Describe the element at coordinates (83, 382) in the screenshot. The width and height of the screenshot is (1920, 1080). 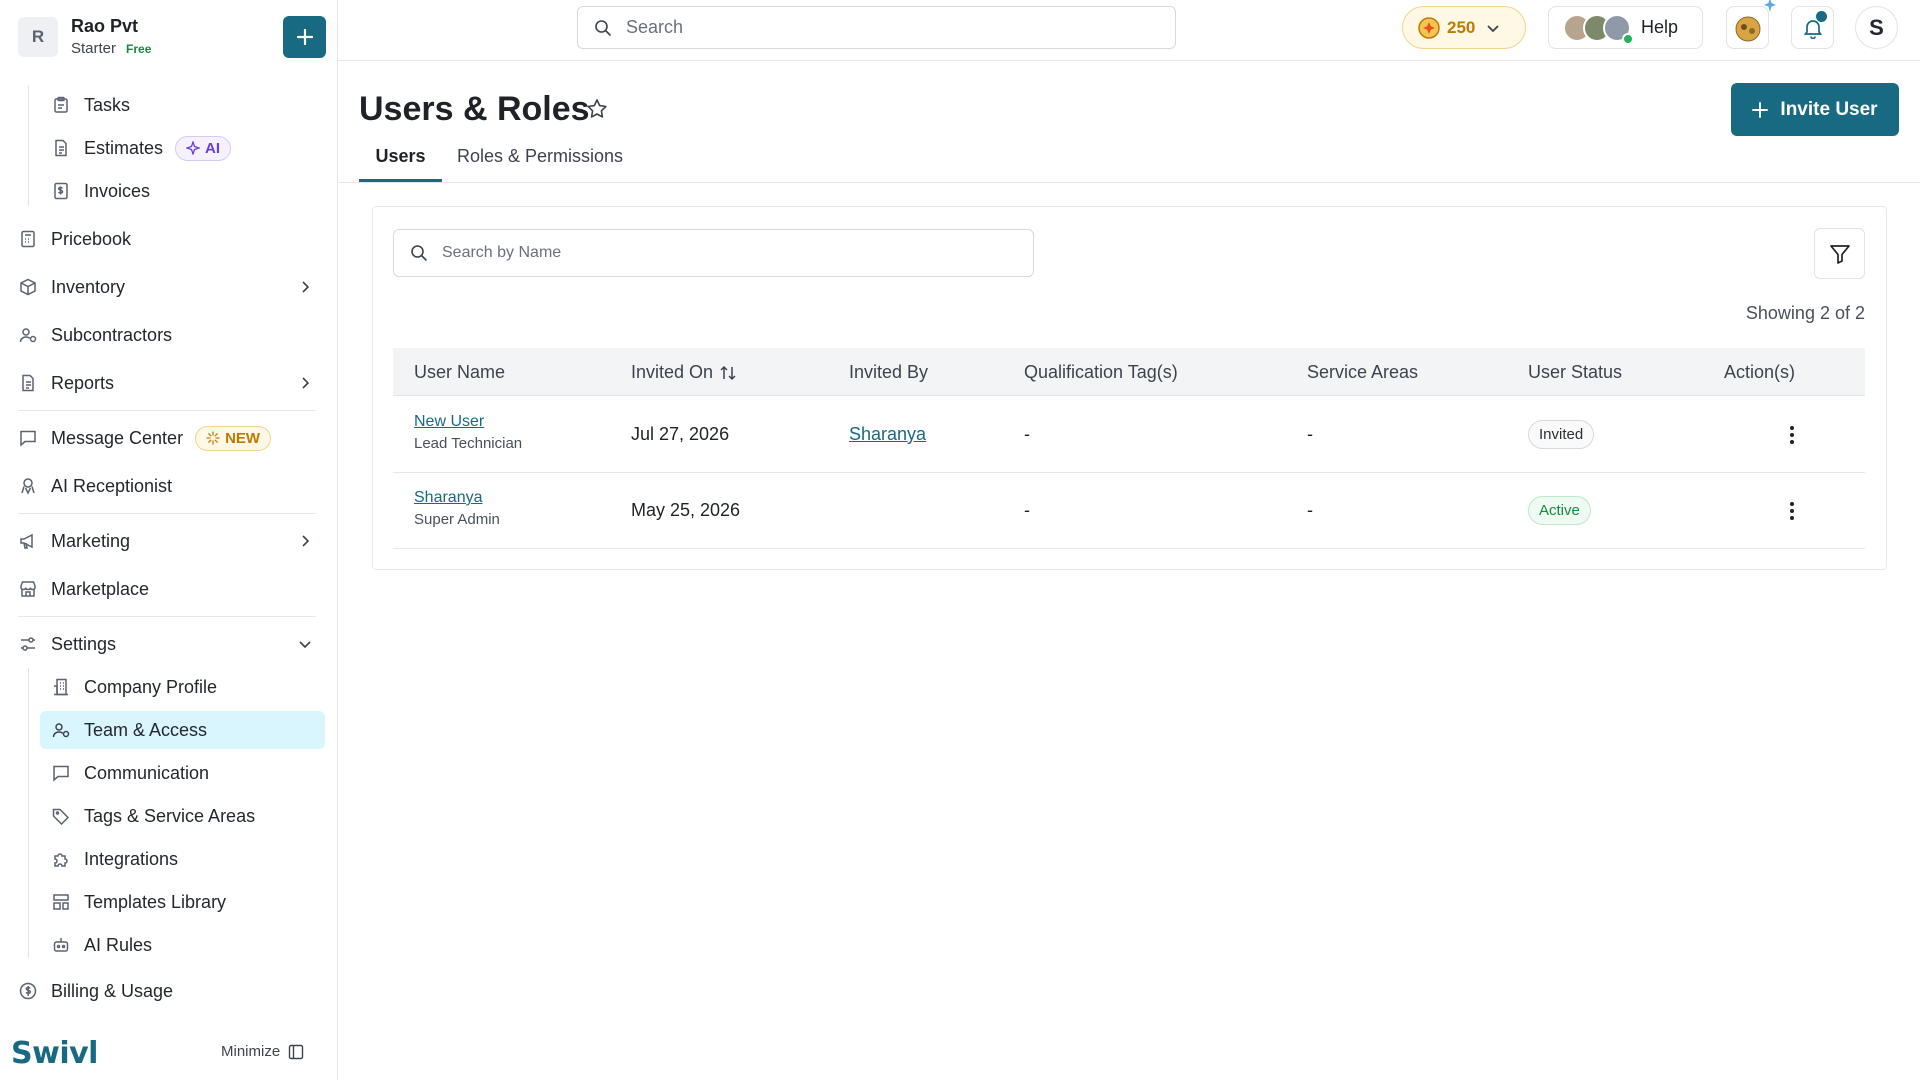
I see `sidebar-item-label: Reports` at that location.